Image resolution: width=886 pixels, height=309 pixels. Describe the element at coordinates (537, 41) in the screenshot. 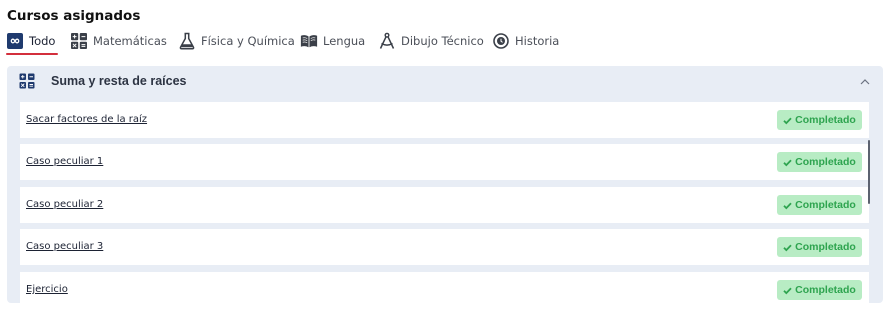

I see `tab-label: Historia` at that location.